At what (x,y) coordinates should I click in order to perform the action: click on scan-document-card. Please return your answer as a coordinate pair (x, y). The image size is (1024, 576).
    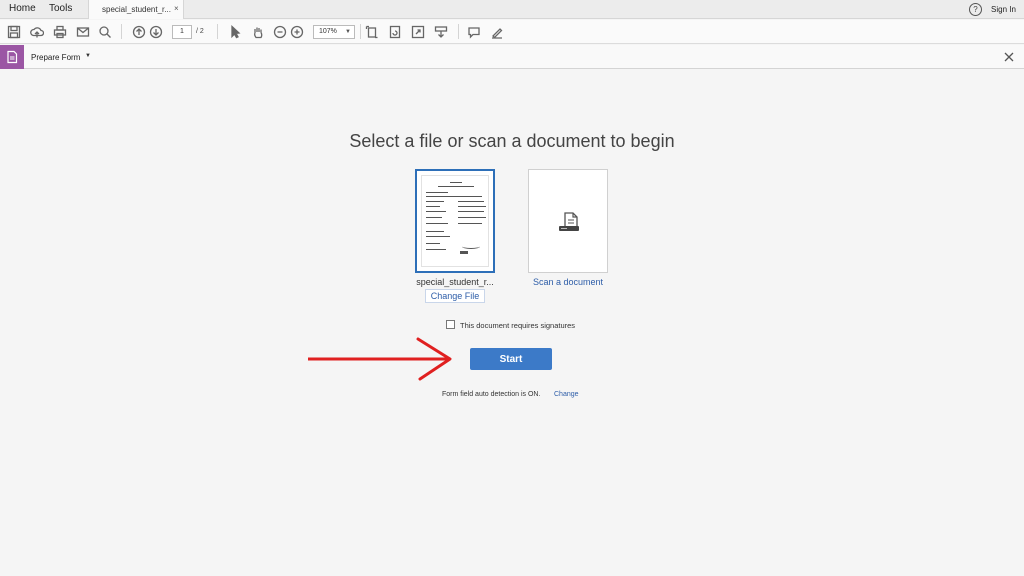
    Looking at the image, I should click on (568, 221).